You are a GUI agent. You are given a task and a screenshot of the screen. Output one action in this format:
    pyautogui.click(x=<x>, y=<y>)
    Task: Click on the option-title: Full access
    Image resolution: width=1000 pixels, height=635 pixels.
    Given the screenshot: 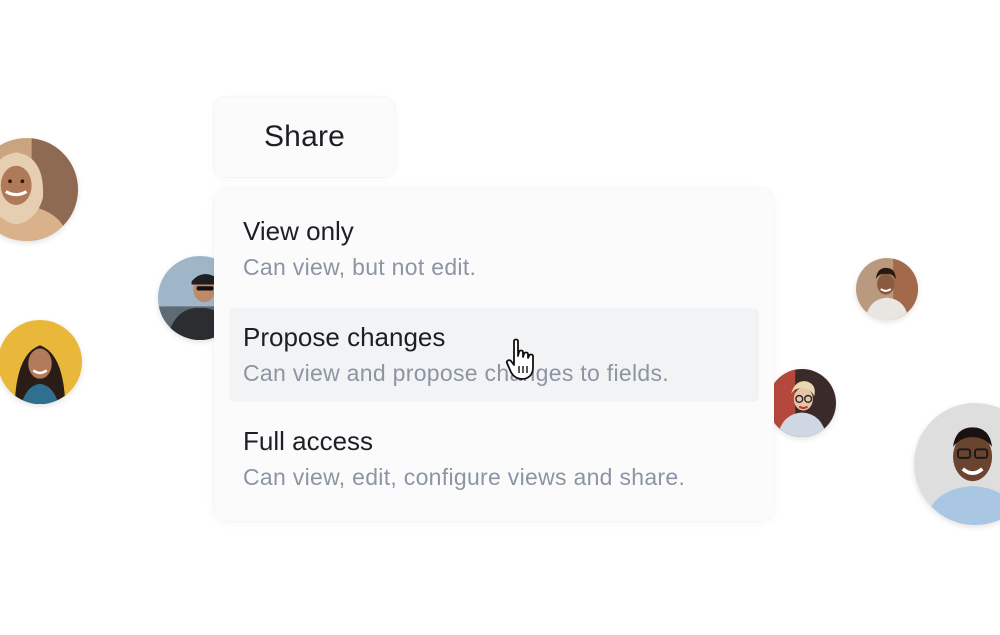 What is the action you would take?
    pyautogui.click(x=308, y=441)
    